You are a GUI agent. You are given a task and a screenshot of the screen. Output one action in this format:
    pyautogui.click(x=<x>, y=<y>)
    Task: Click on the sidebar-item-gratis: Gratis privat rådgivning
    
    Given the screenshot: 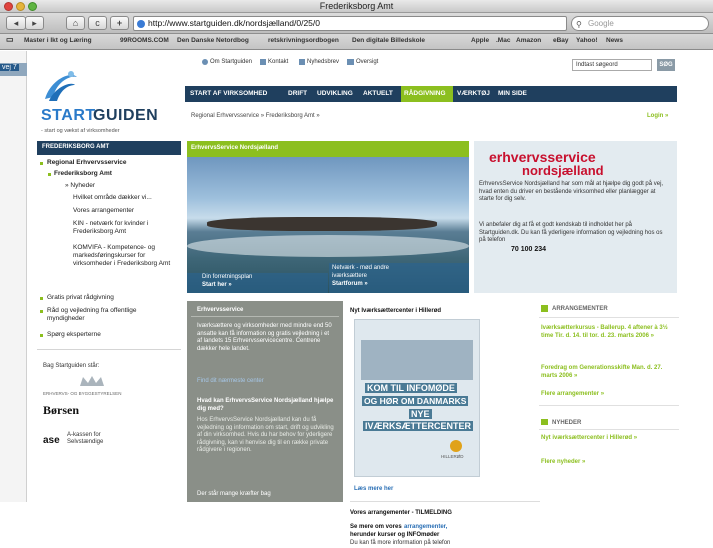 What is the action you would take?
    pyautogui.click(x=80, y=298)
    